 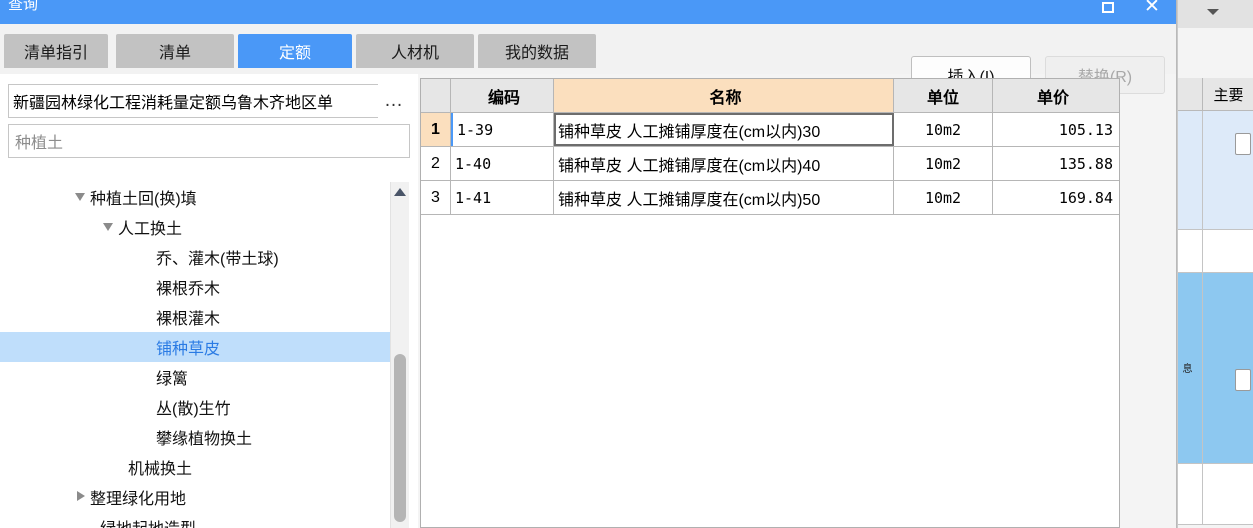 I want to click on table-row: 2 1-40 铺种草皮 人工摊铺厚度在(cm以内)40 10m2 135.88, so click(x=770, y=164).